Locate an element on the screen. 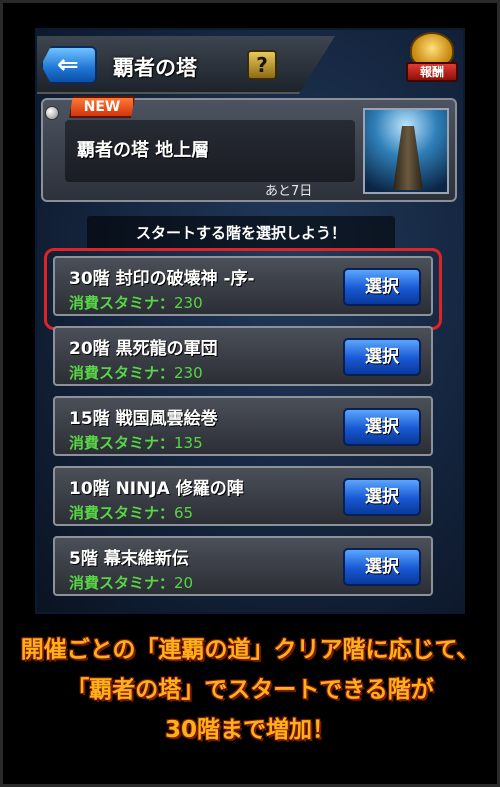 The height and width of the screenshot is (787, 500). reward-label: 報酬 is located at coordinates (432, 72).